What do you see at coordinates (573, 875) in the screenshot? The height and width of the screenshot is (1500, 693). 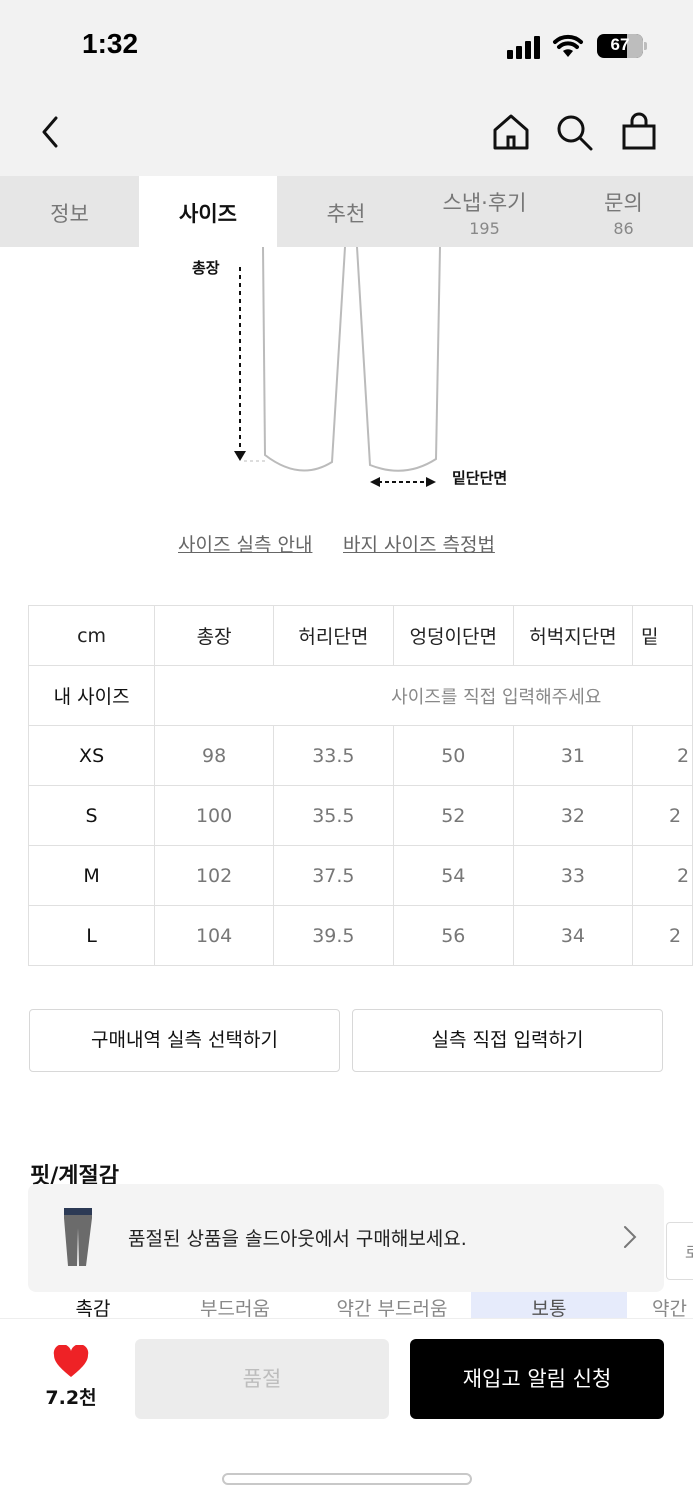 I see `table-cell: 33` at bounding box center [573, 875].